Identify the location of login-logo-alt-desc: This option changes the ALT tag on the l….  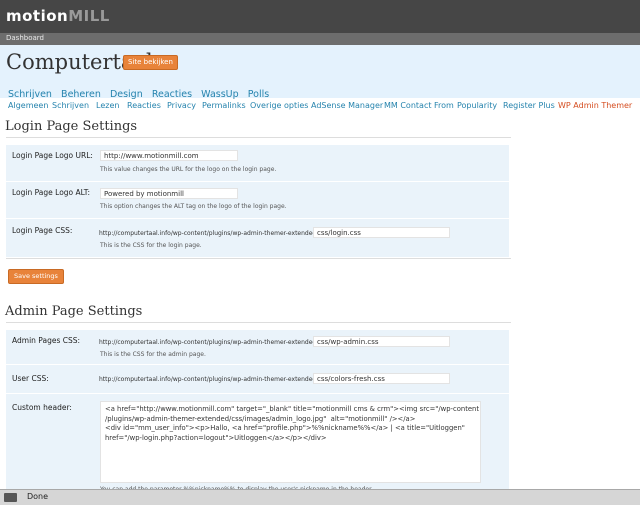
(193, 206).